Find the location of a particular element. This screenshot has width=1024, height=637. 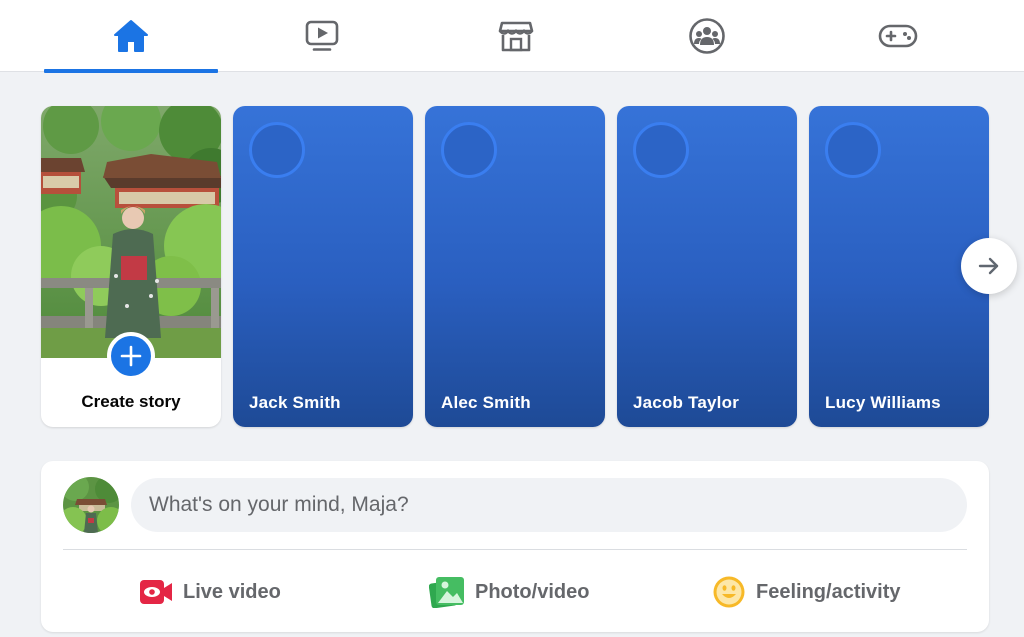

home-icon is located at coordinates (131, 36).